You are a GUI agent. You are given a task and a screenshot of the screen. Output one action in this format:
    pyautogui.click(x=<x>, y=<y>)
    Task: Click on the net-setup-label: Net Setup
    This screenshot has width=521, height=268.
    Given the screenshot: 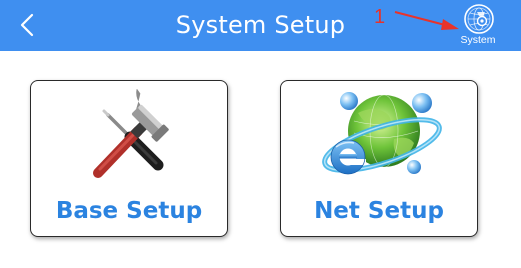 What is the action you would take?
    pyautogui.click(x=379, y=211)
    